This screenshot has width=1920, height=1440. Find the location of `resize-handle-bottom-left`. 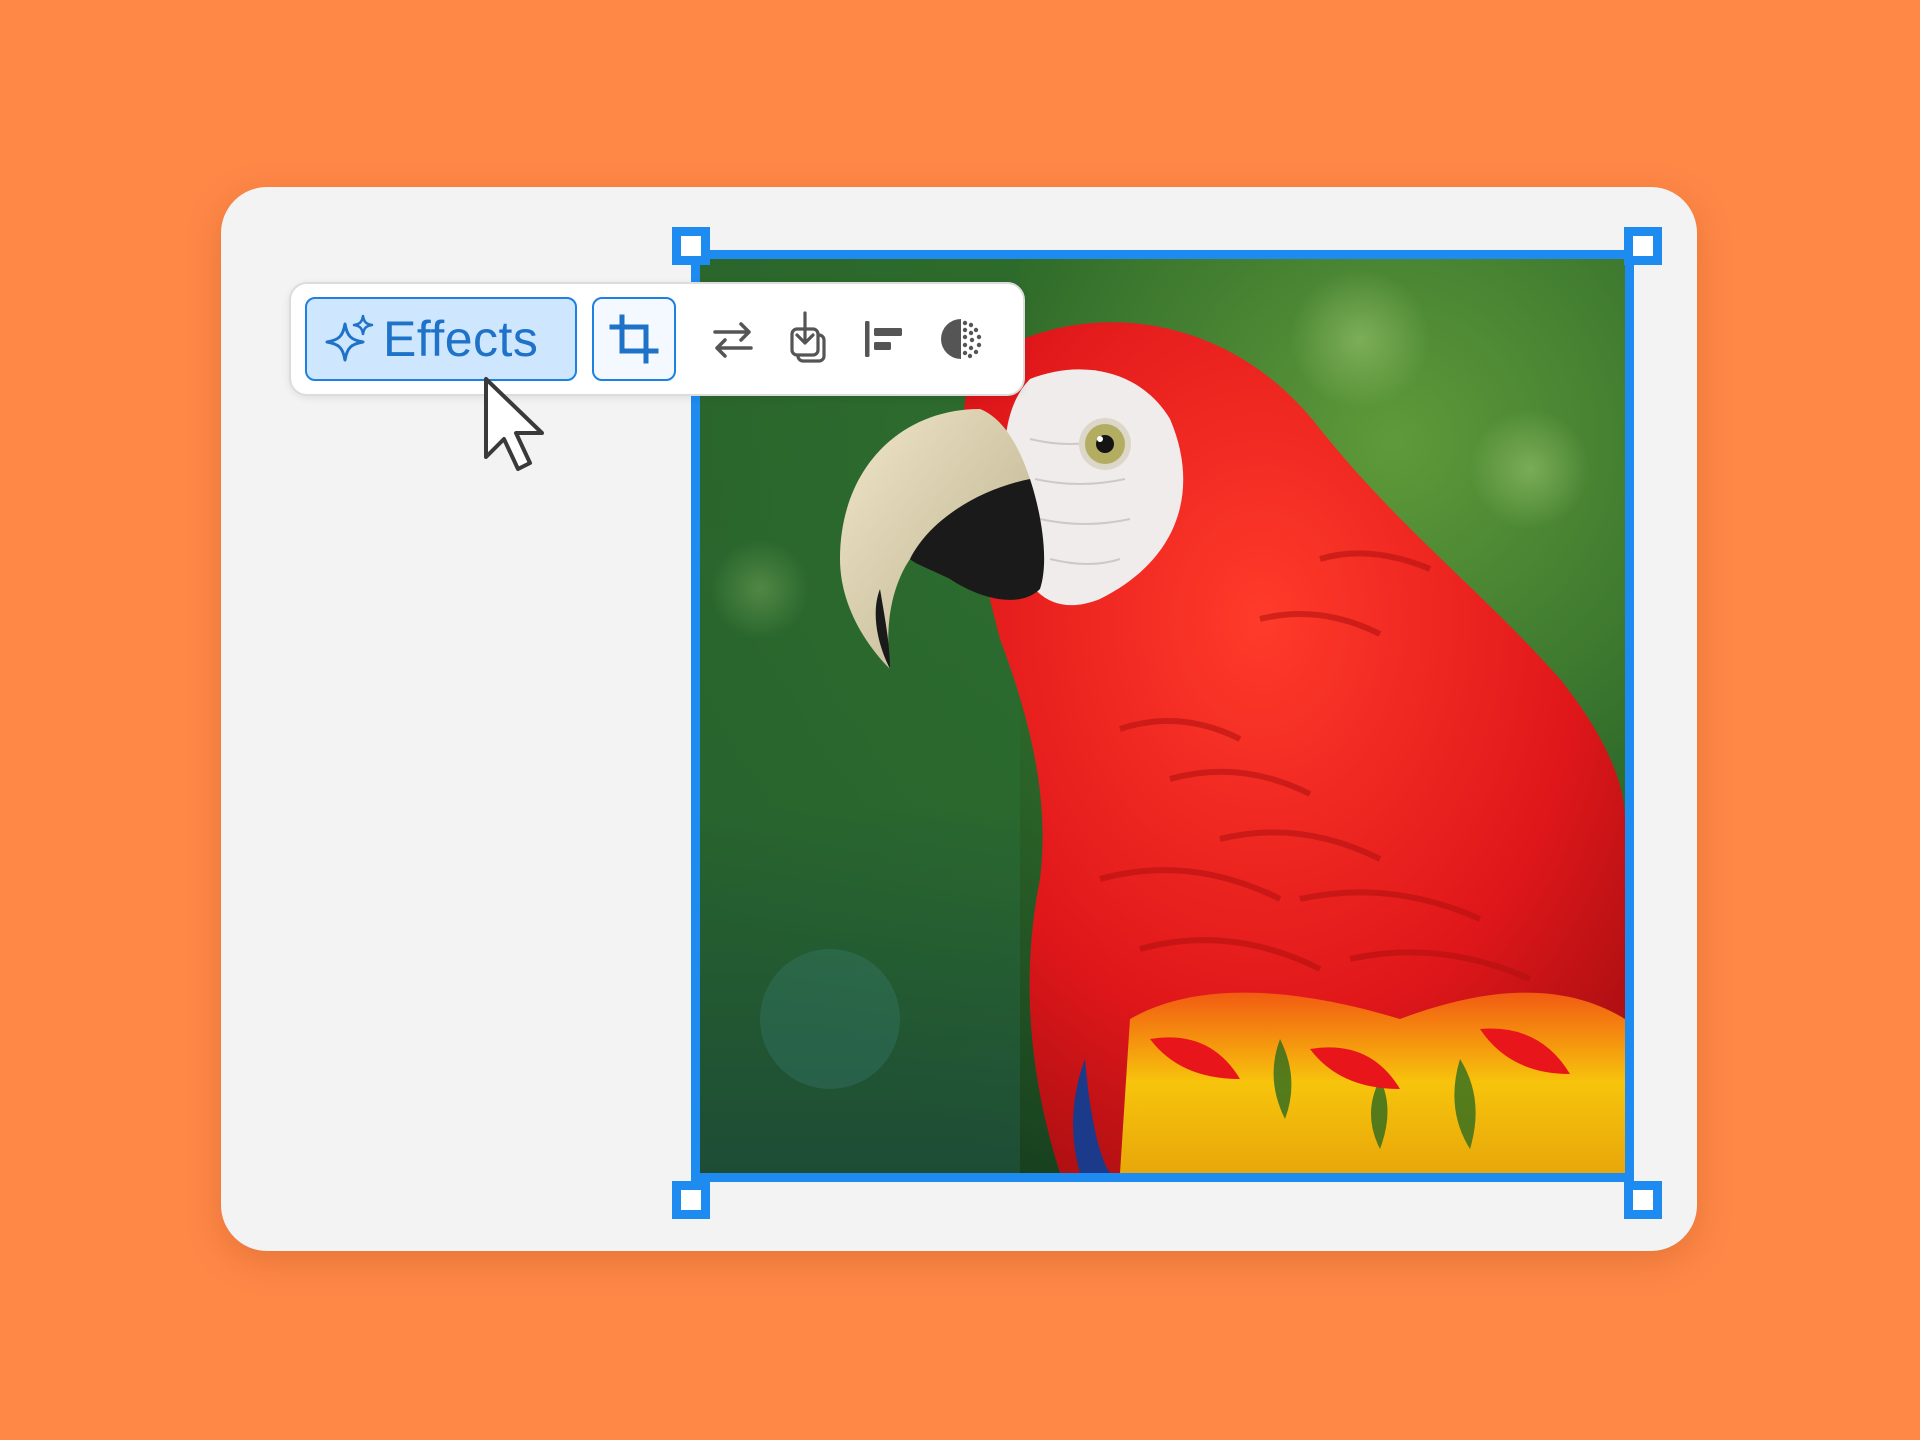

resize-handle-bottom-left is located at coordinates (691, 1200).